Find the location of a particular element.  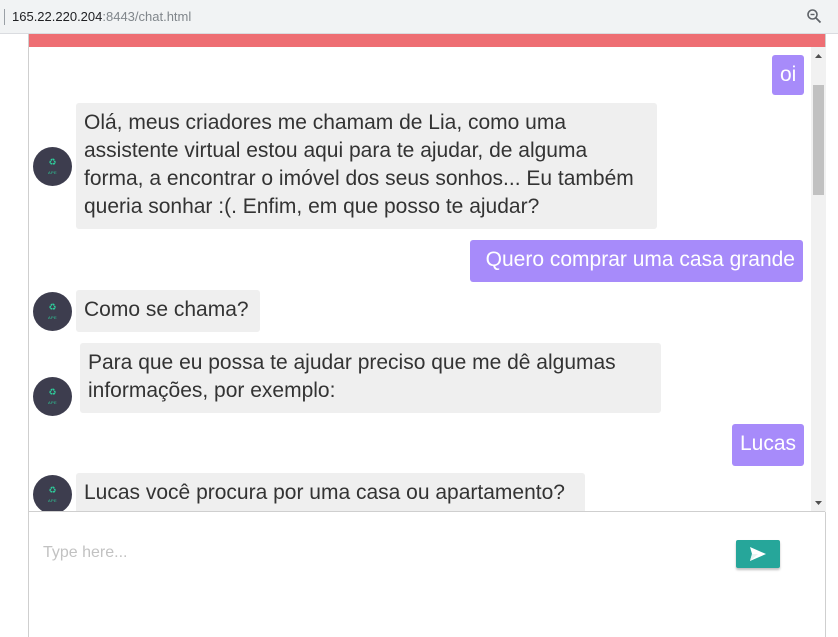

url-text: 165.22.220.204:8443/chat.html is located at coordinates (101, 16).